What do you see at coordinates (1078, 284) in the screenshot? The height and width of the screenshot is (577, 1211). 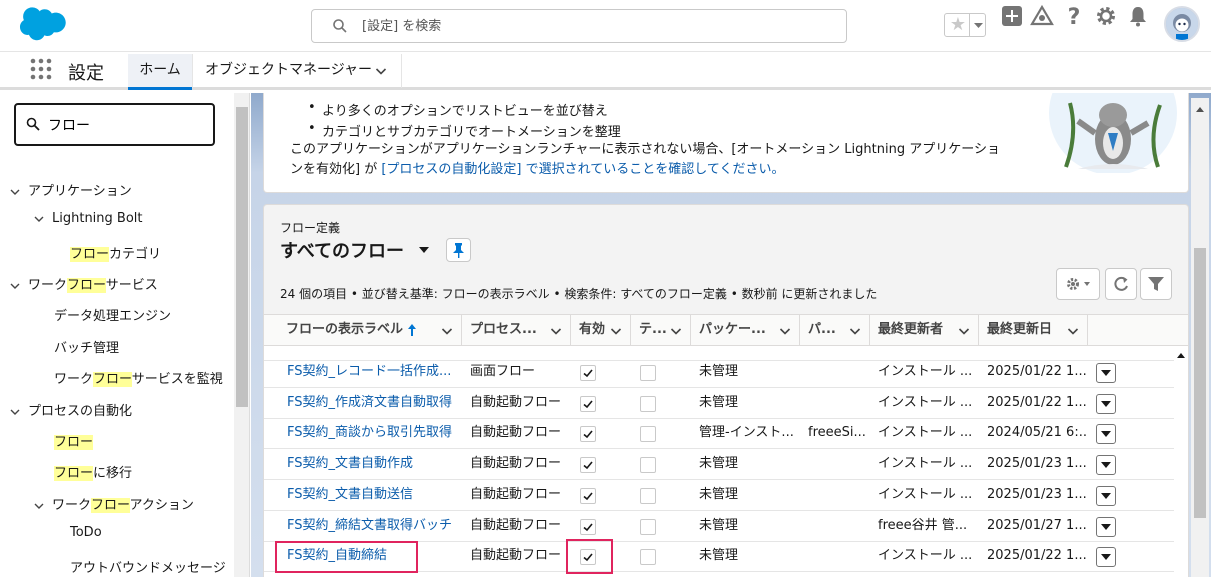 I see `list-settings-button` at bounding box center [1078, 284].